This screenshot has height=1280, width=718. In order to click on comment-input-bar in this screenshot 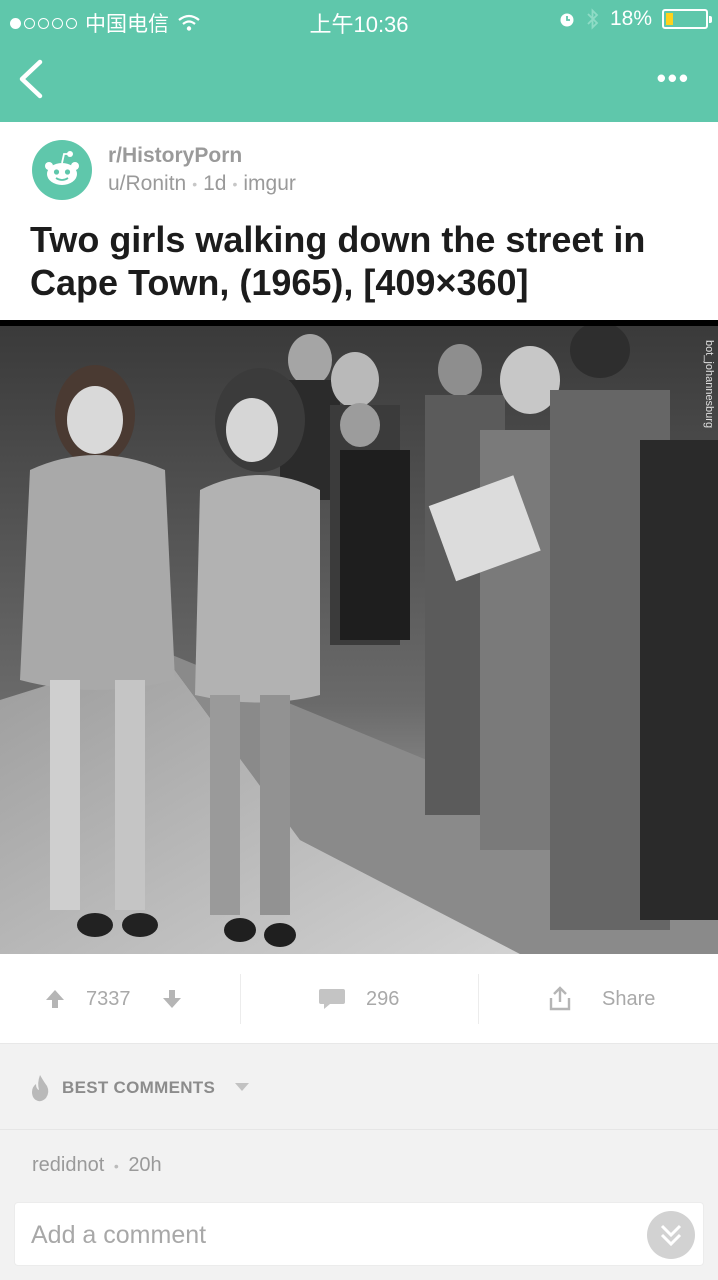, I will do `click(359, 1236)`.